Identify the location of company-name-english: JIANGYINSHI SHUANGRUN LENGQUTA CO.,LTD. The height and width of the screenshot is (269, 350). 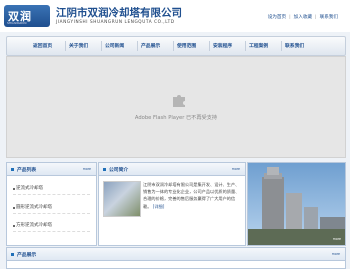
(115, 21).